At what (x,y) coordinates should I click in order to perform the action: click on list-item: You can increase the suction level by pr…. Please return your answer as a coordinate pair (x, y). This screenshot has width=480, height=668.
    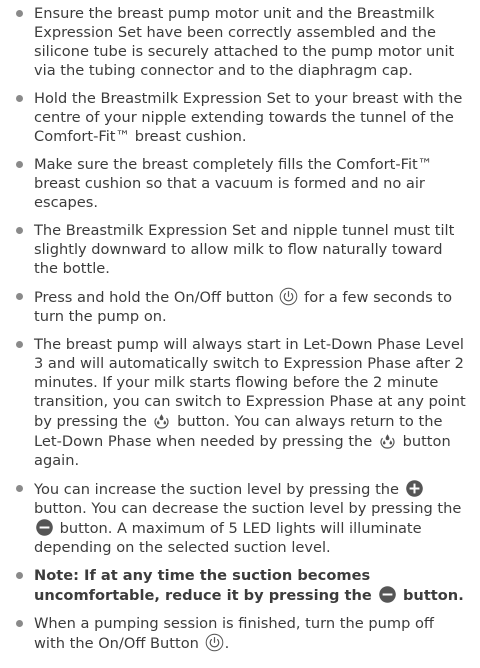
    Looking at the image, I should click on (240, 518).